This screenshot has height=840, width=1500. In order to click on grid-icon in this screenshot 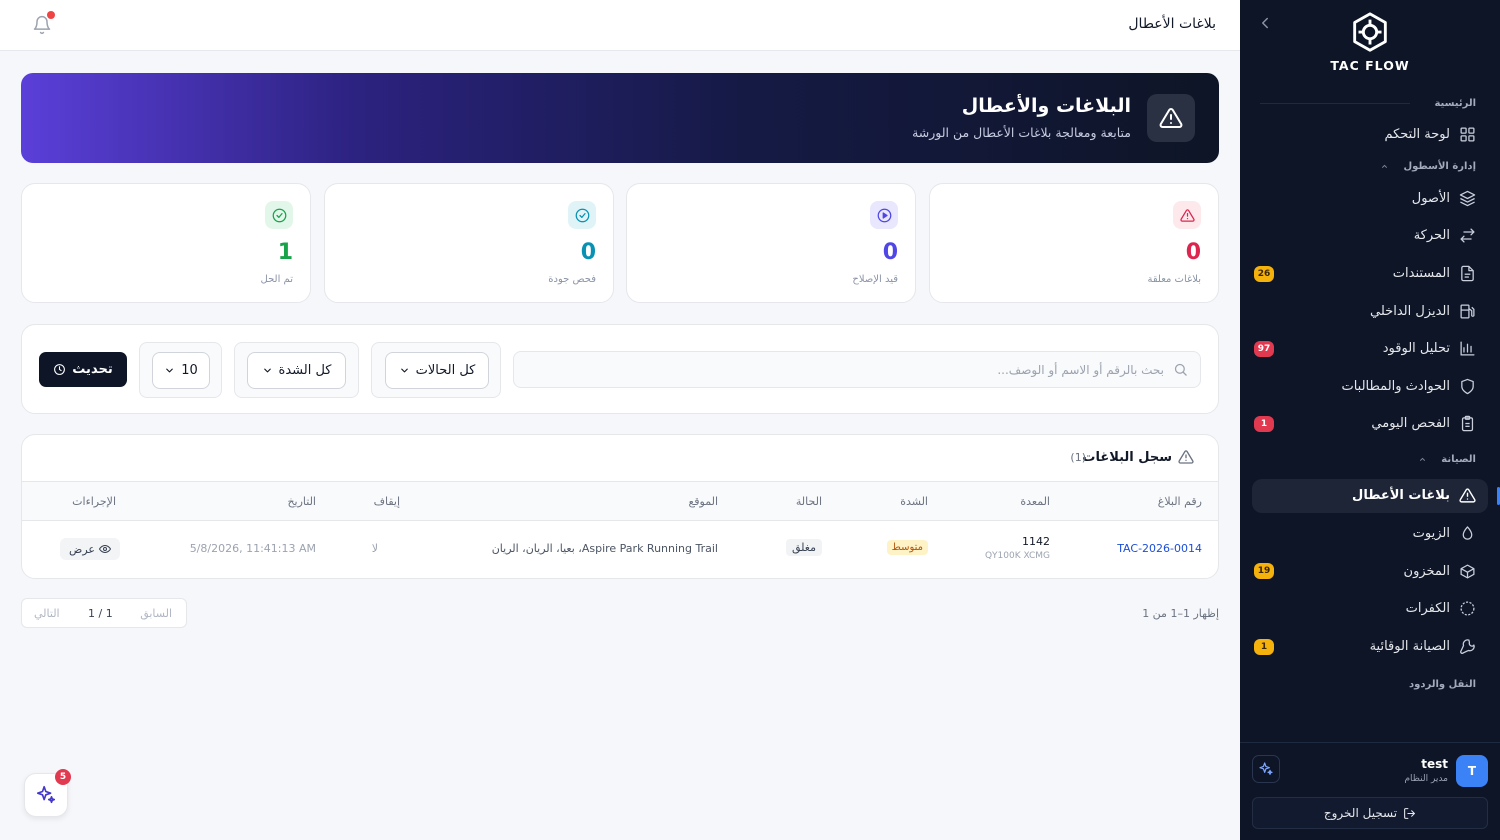, I will do `click(1467, 134)`.